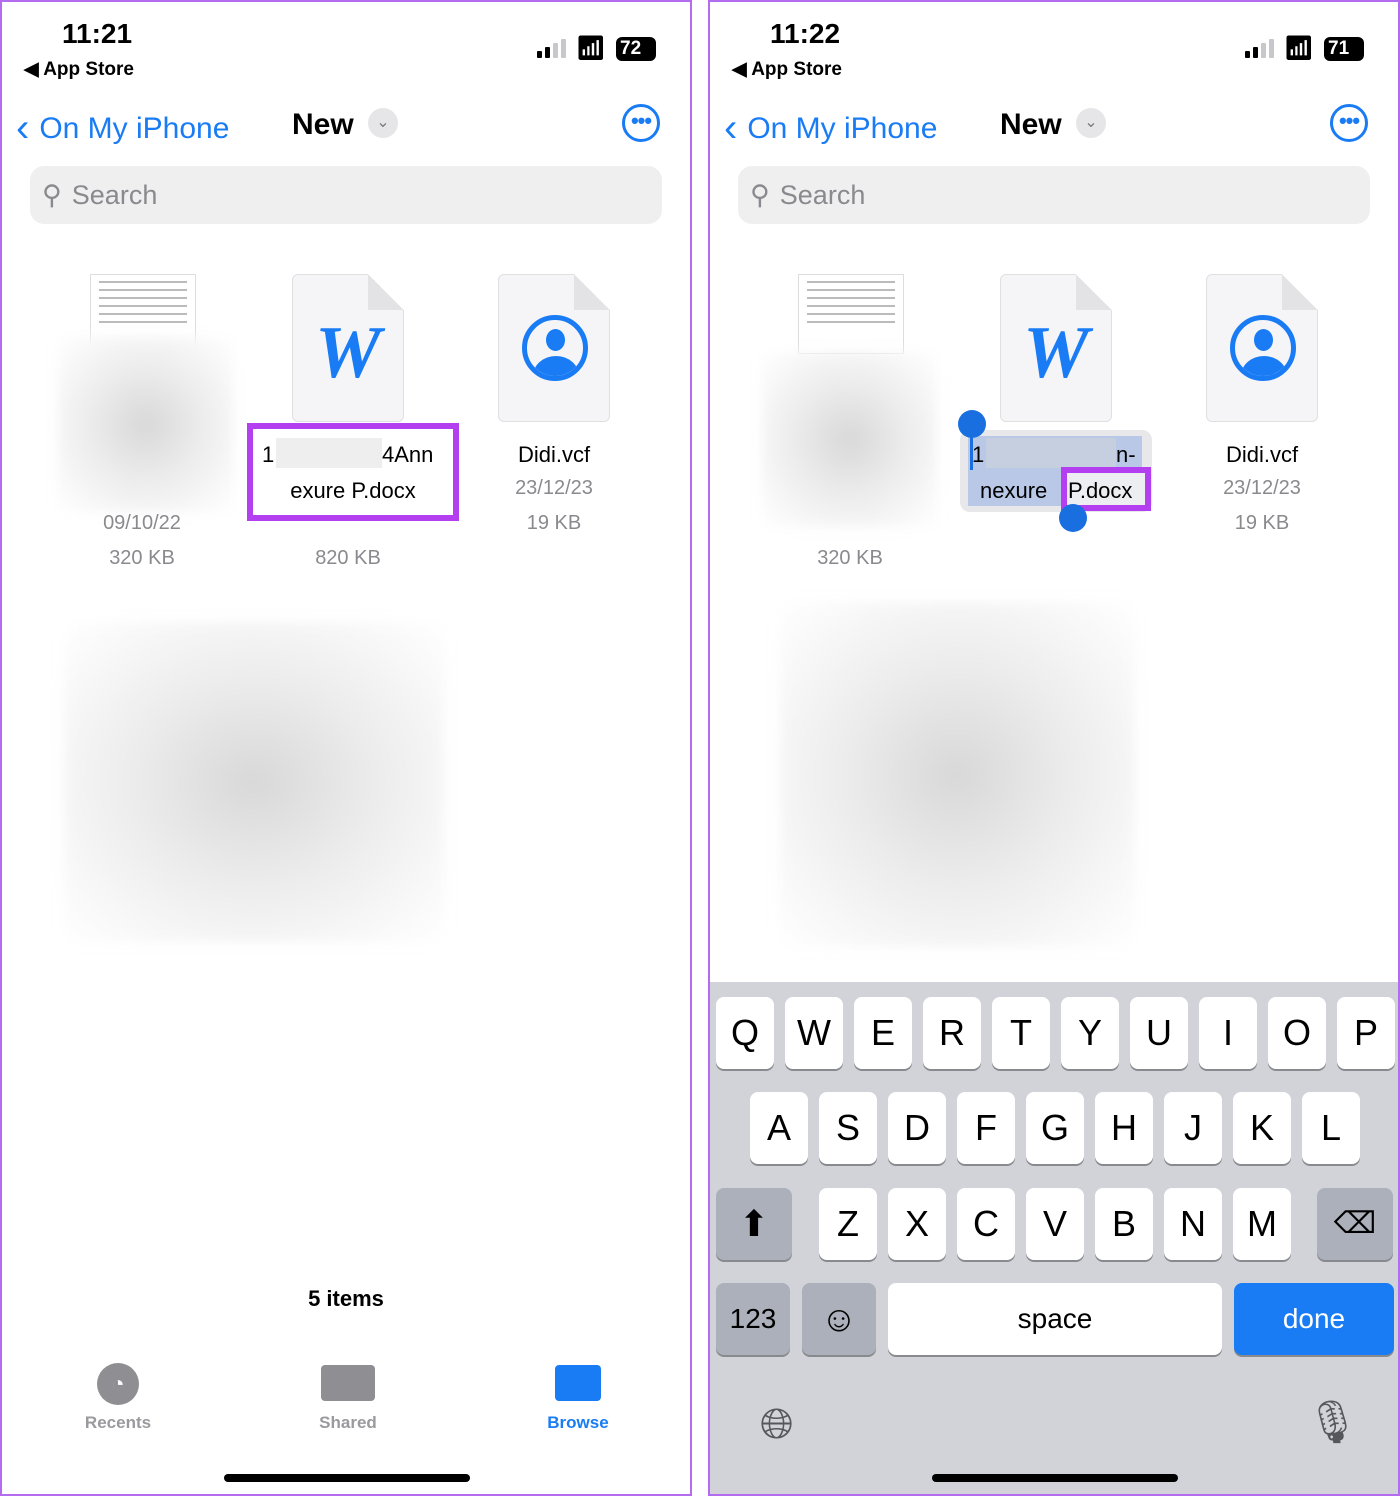 The image size is (1400, 1496). What do you see at coordinates (1331, 1128) in the screenshot?
I see `key-l: L` at bounding box center [1331, 1128].